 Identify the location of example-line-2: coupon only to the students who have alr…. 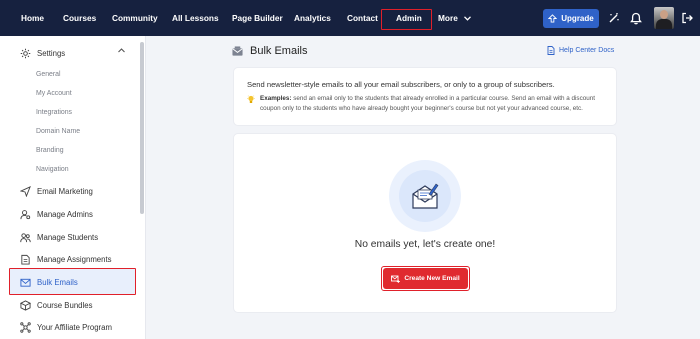
(421, 108).